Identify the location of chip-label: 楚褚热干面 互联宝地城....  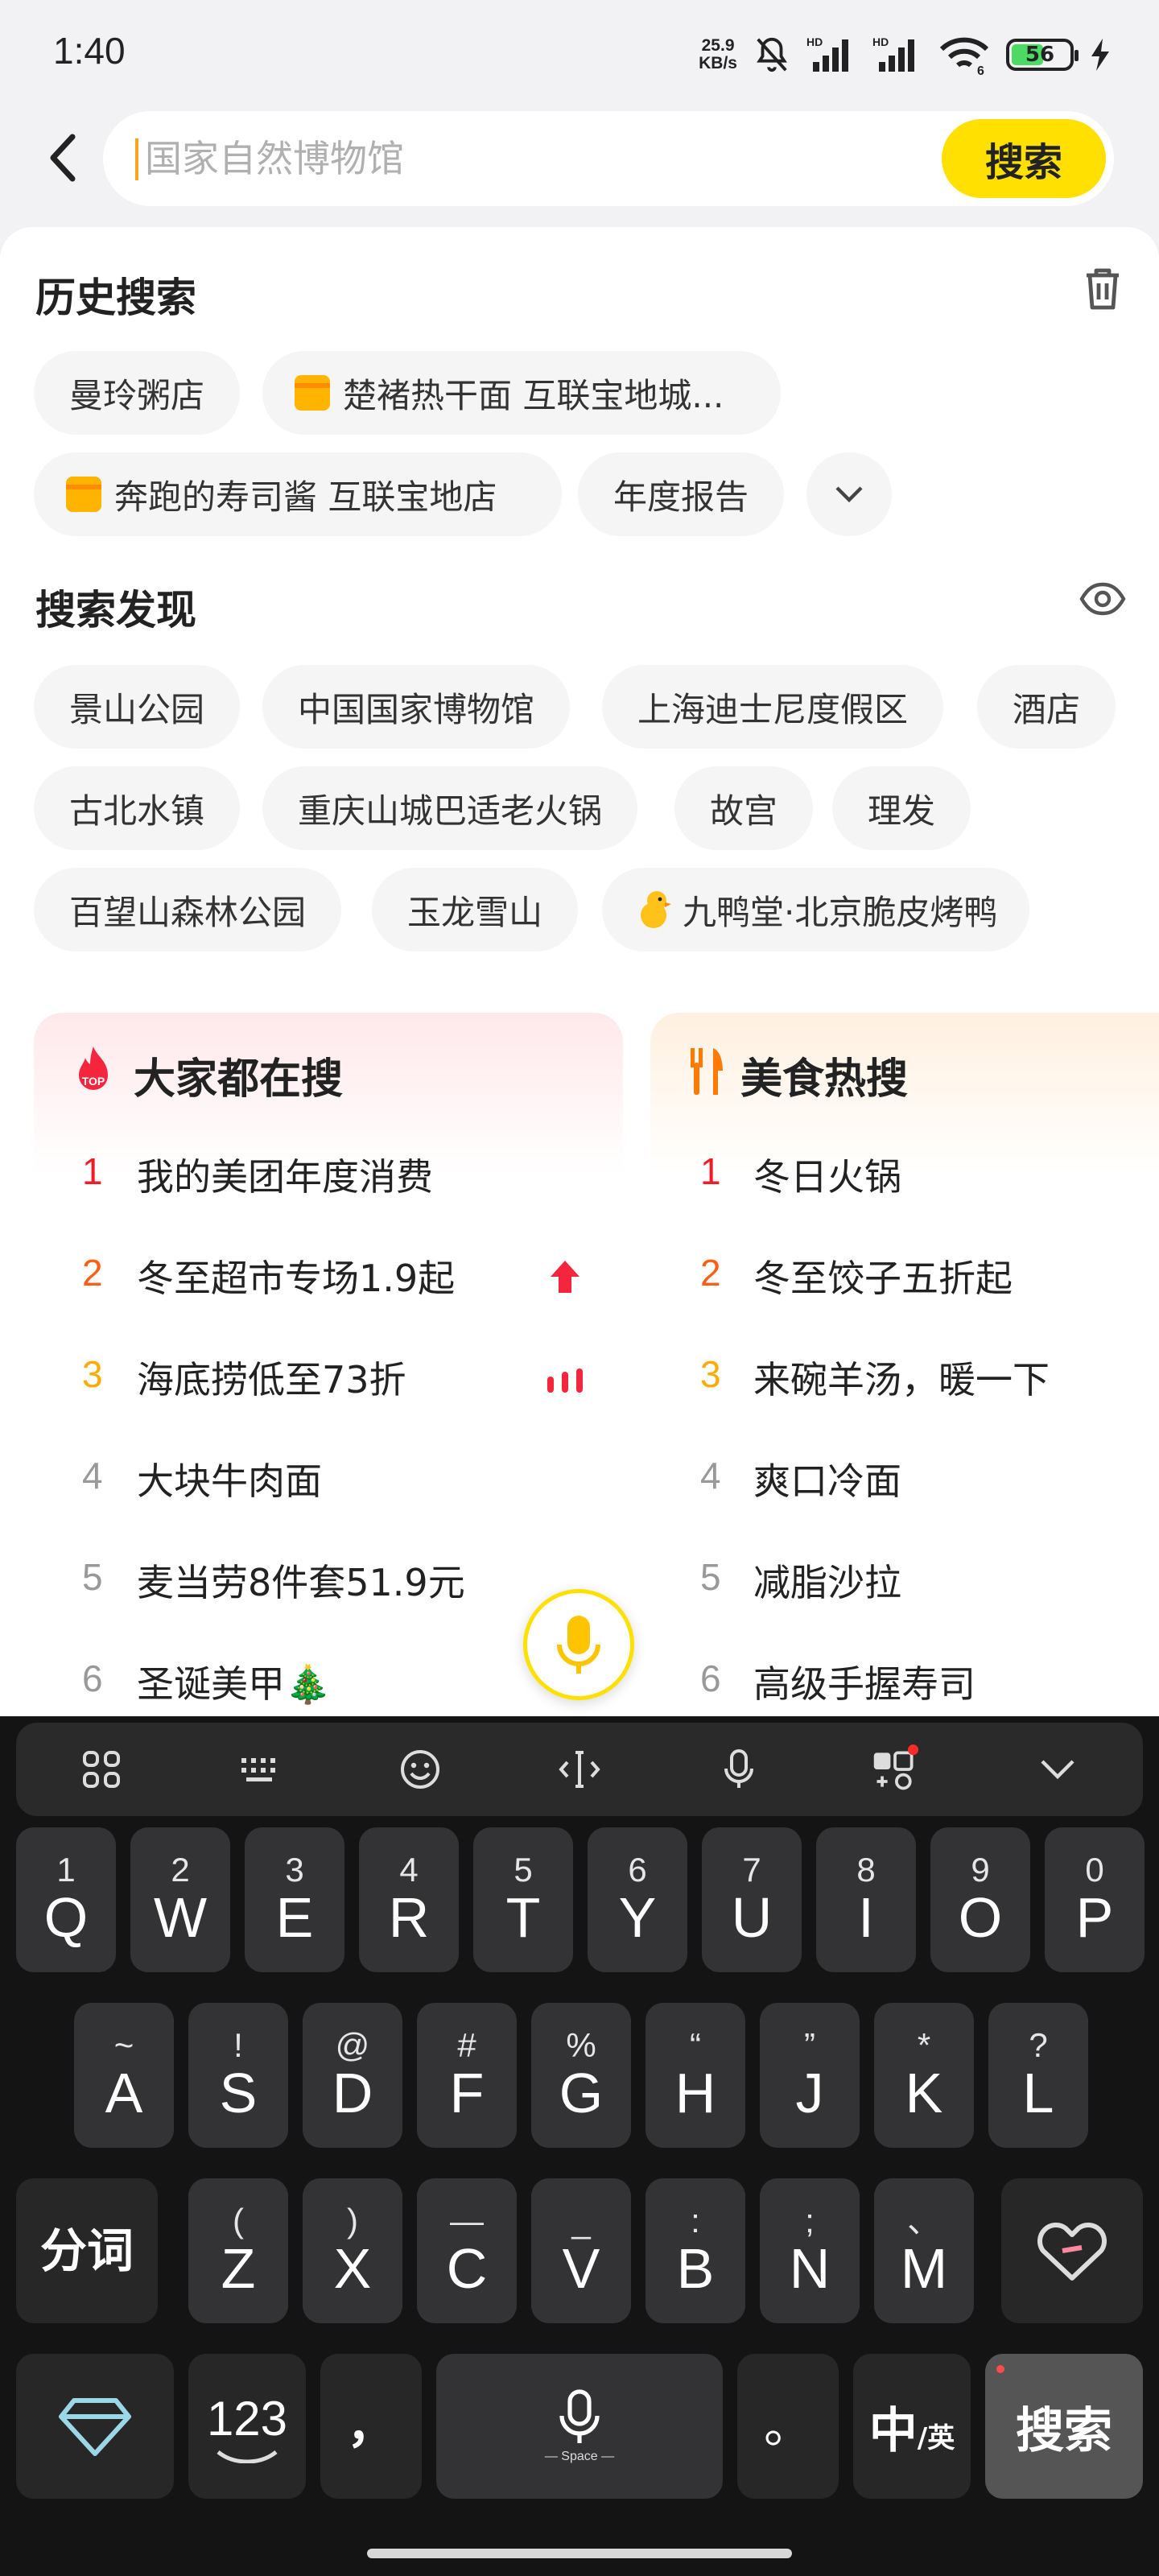
(533, 395).